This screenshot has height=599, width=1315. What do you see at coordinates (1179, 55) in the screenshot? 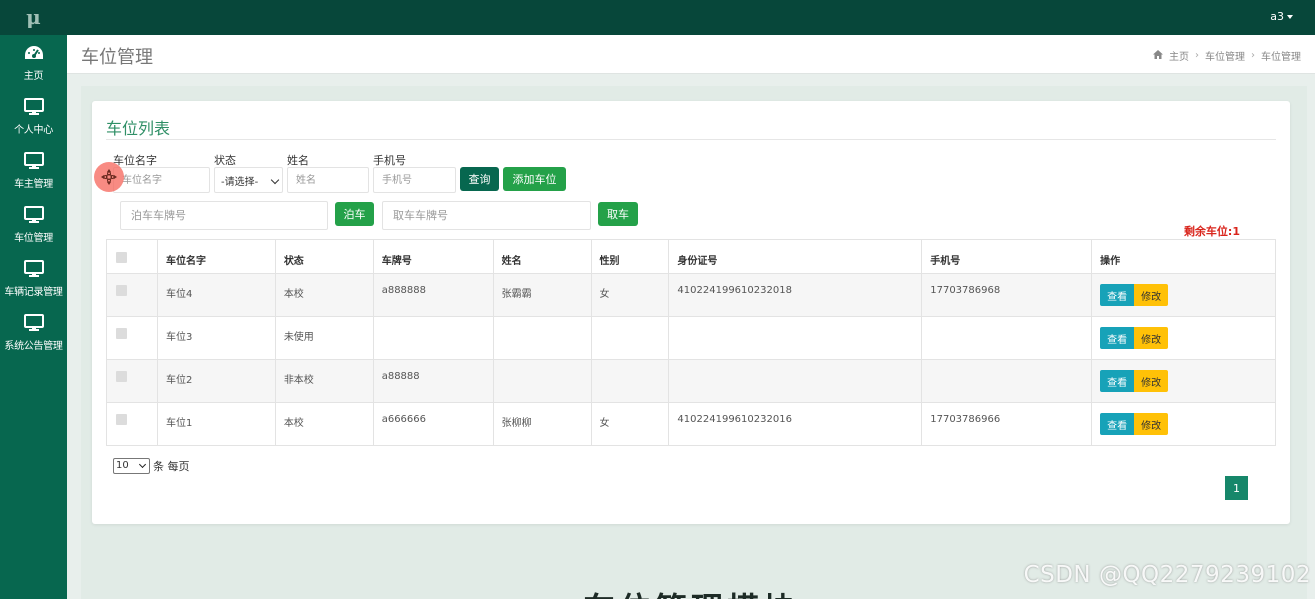
I see `breadcrumb-home: 主页` at bounding box center [1179, 55].